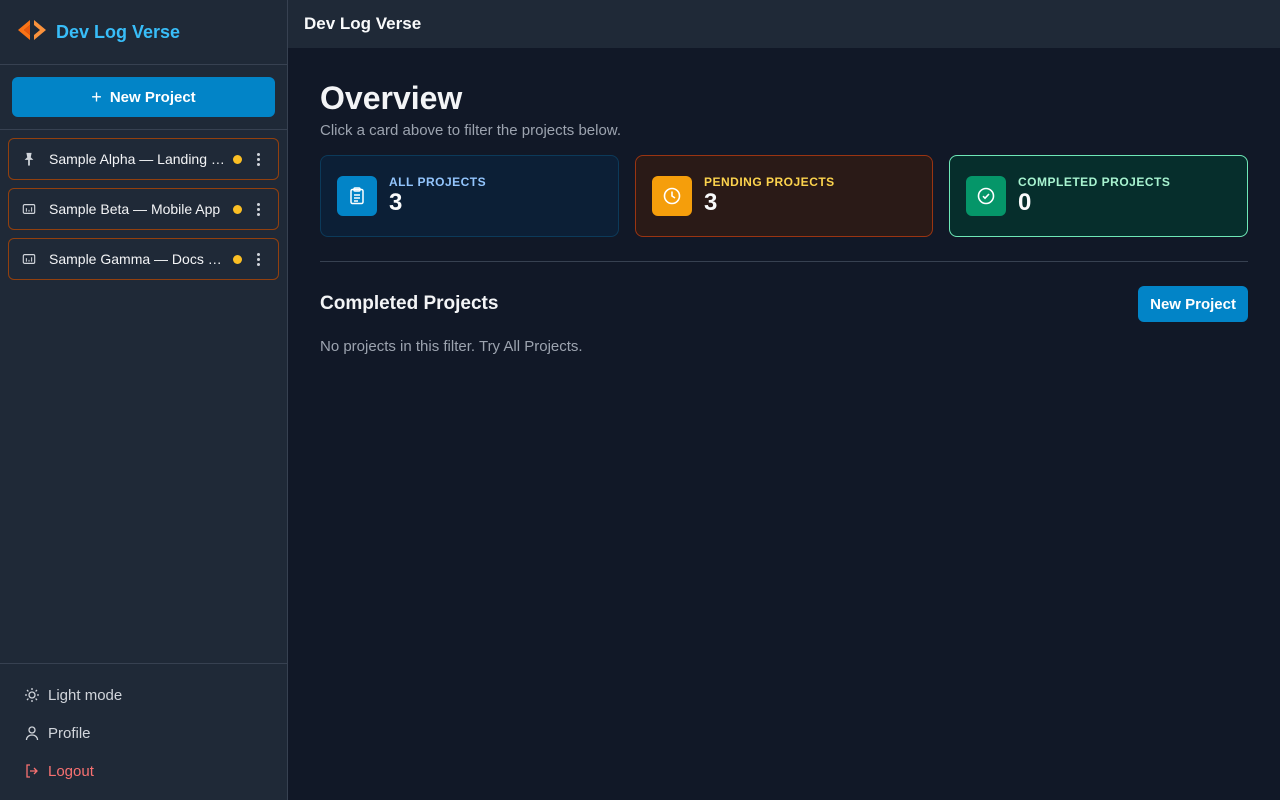  I want to click on sidebar-project-item: Sample Alpha — Landing Page, so click(143, 159).